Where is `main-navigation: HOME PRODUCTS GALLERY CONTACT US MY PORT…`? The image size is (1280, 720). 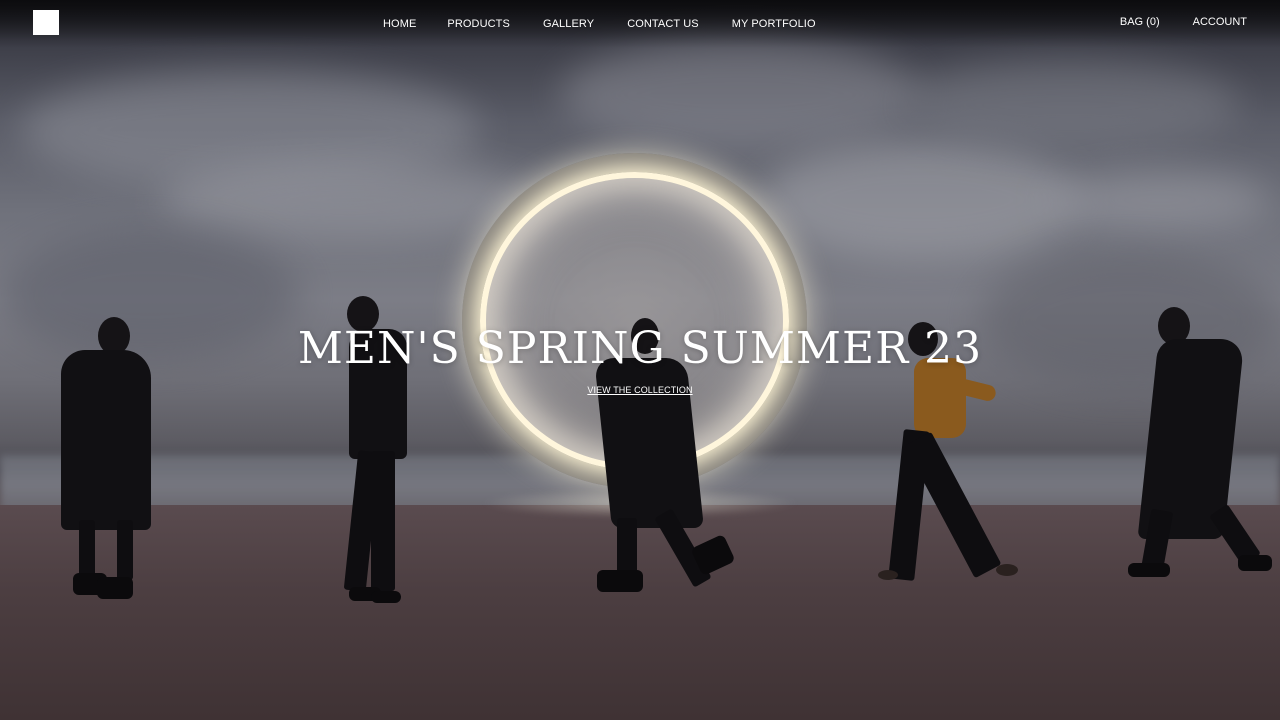
main-navigation: HOME PRODUCTS GALLERY CONTACT US MY PORT… is located at coordinates (599, 24).